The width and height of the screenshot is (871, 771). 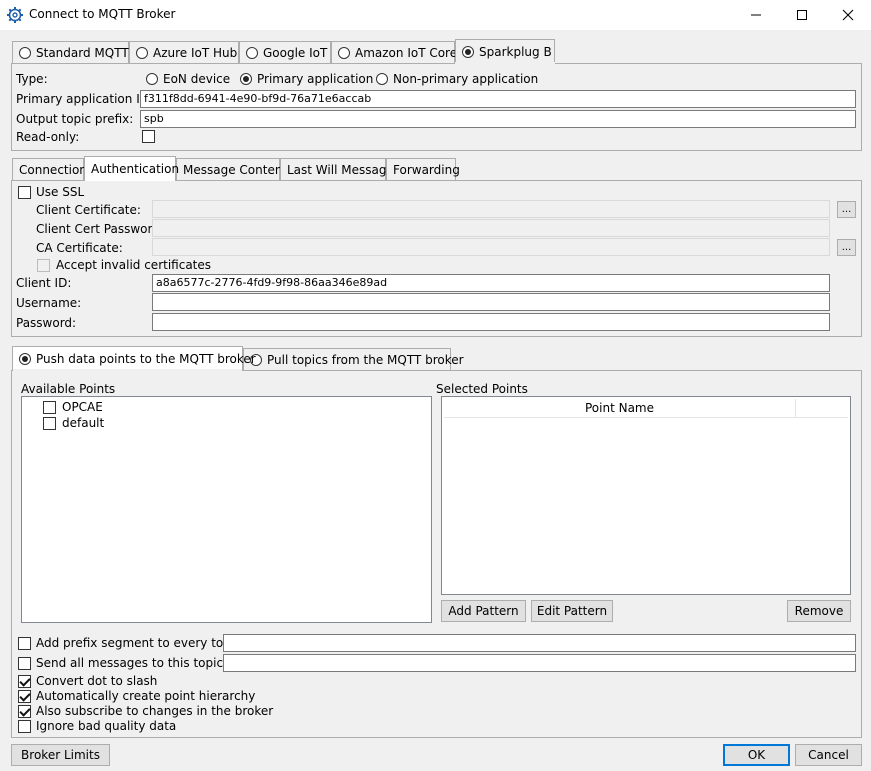 I want to click on radio-eon-device, so click(x=152, y=79).